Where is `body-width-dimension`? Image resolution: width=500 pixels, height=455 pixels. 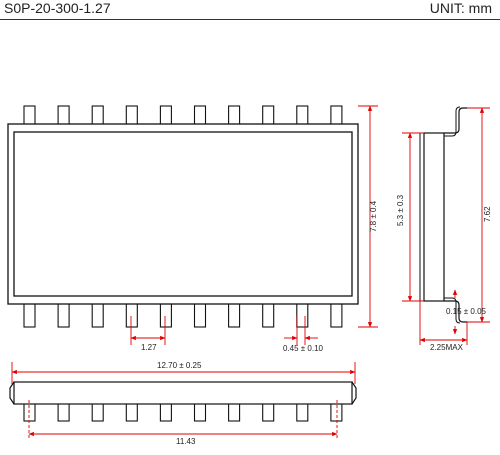 body-width-dimension is located at coordinates (413, 217).